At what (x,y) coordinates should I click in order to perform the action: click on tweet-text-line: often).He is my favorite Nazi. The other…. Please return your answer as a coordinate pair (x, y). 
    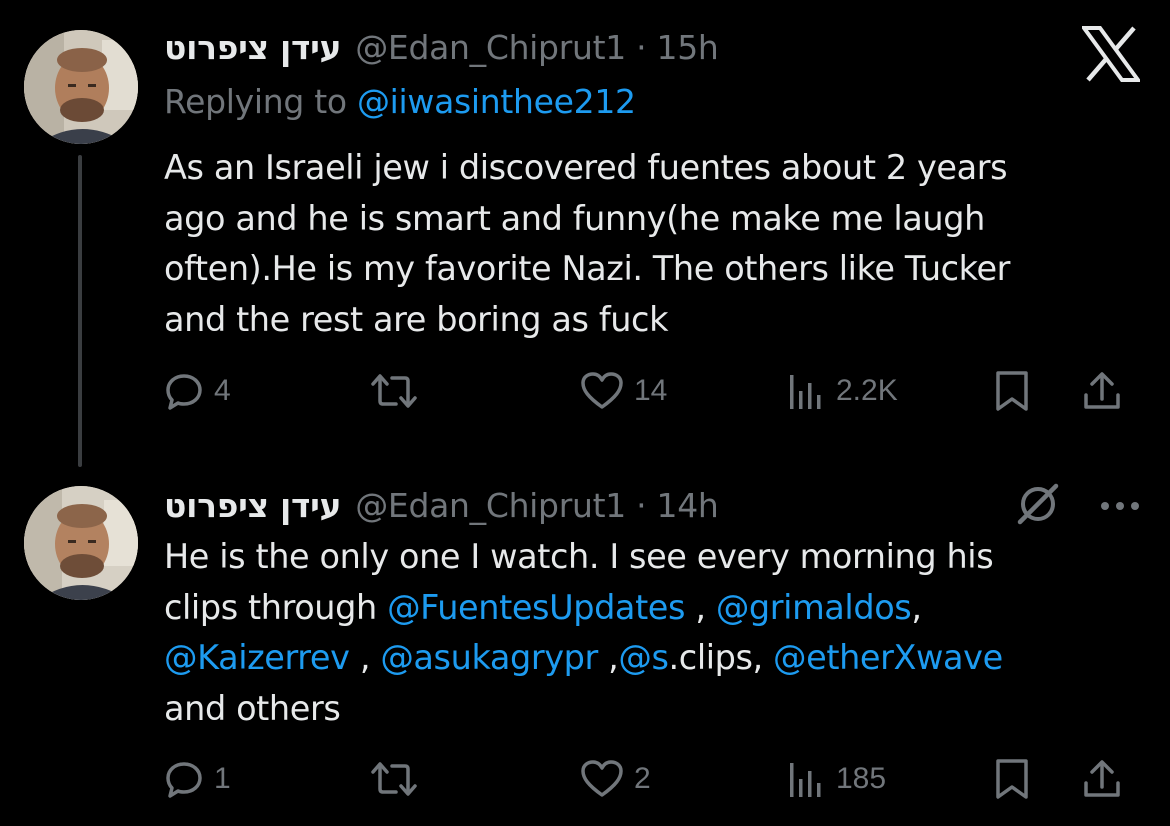
    Looking at the image, I should click on (587, 268).